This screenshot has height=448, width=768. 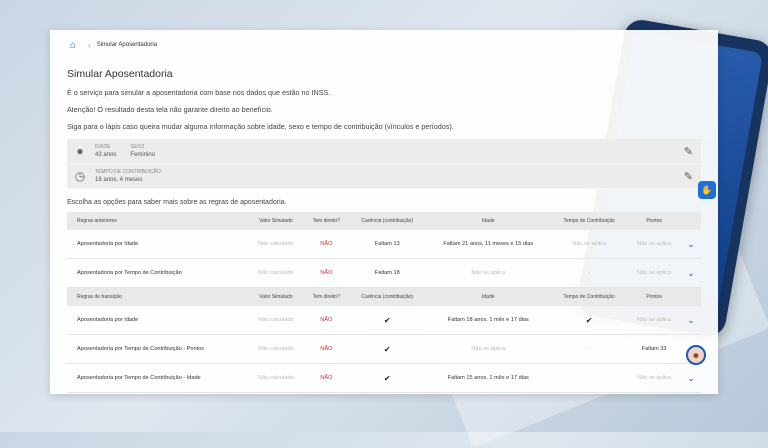 What do you see at coordinates (80, 176) in the screenshot?
I see `clock-icon: ◷` at bounding box center [80, 176].